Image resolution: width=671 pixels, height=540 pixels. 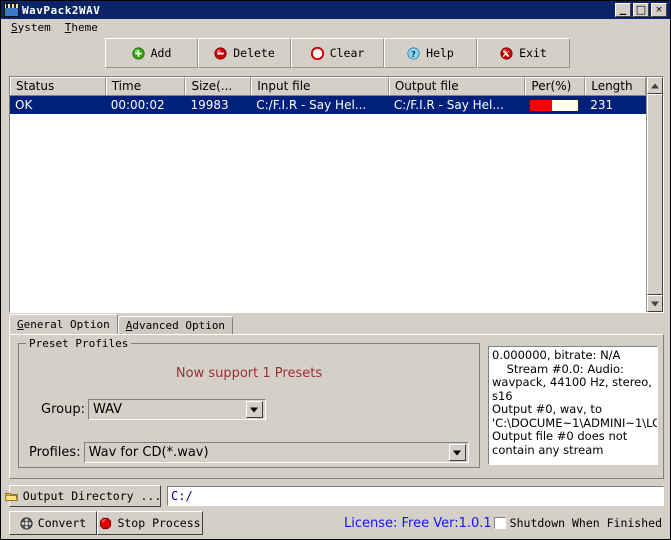 I want to click on column-header-output-file: Output file, so click(x=457, y=86).